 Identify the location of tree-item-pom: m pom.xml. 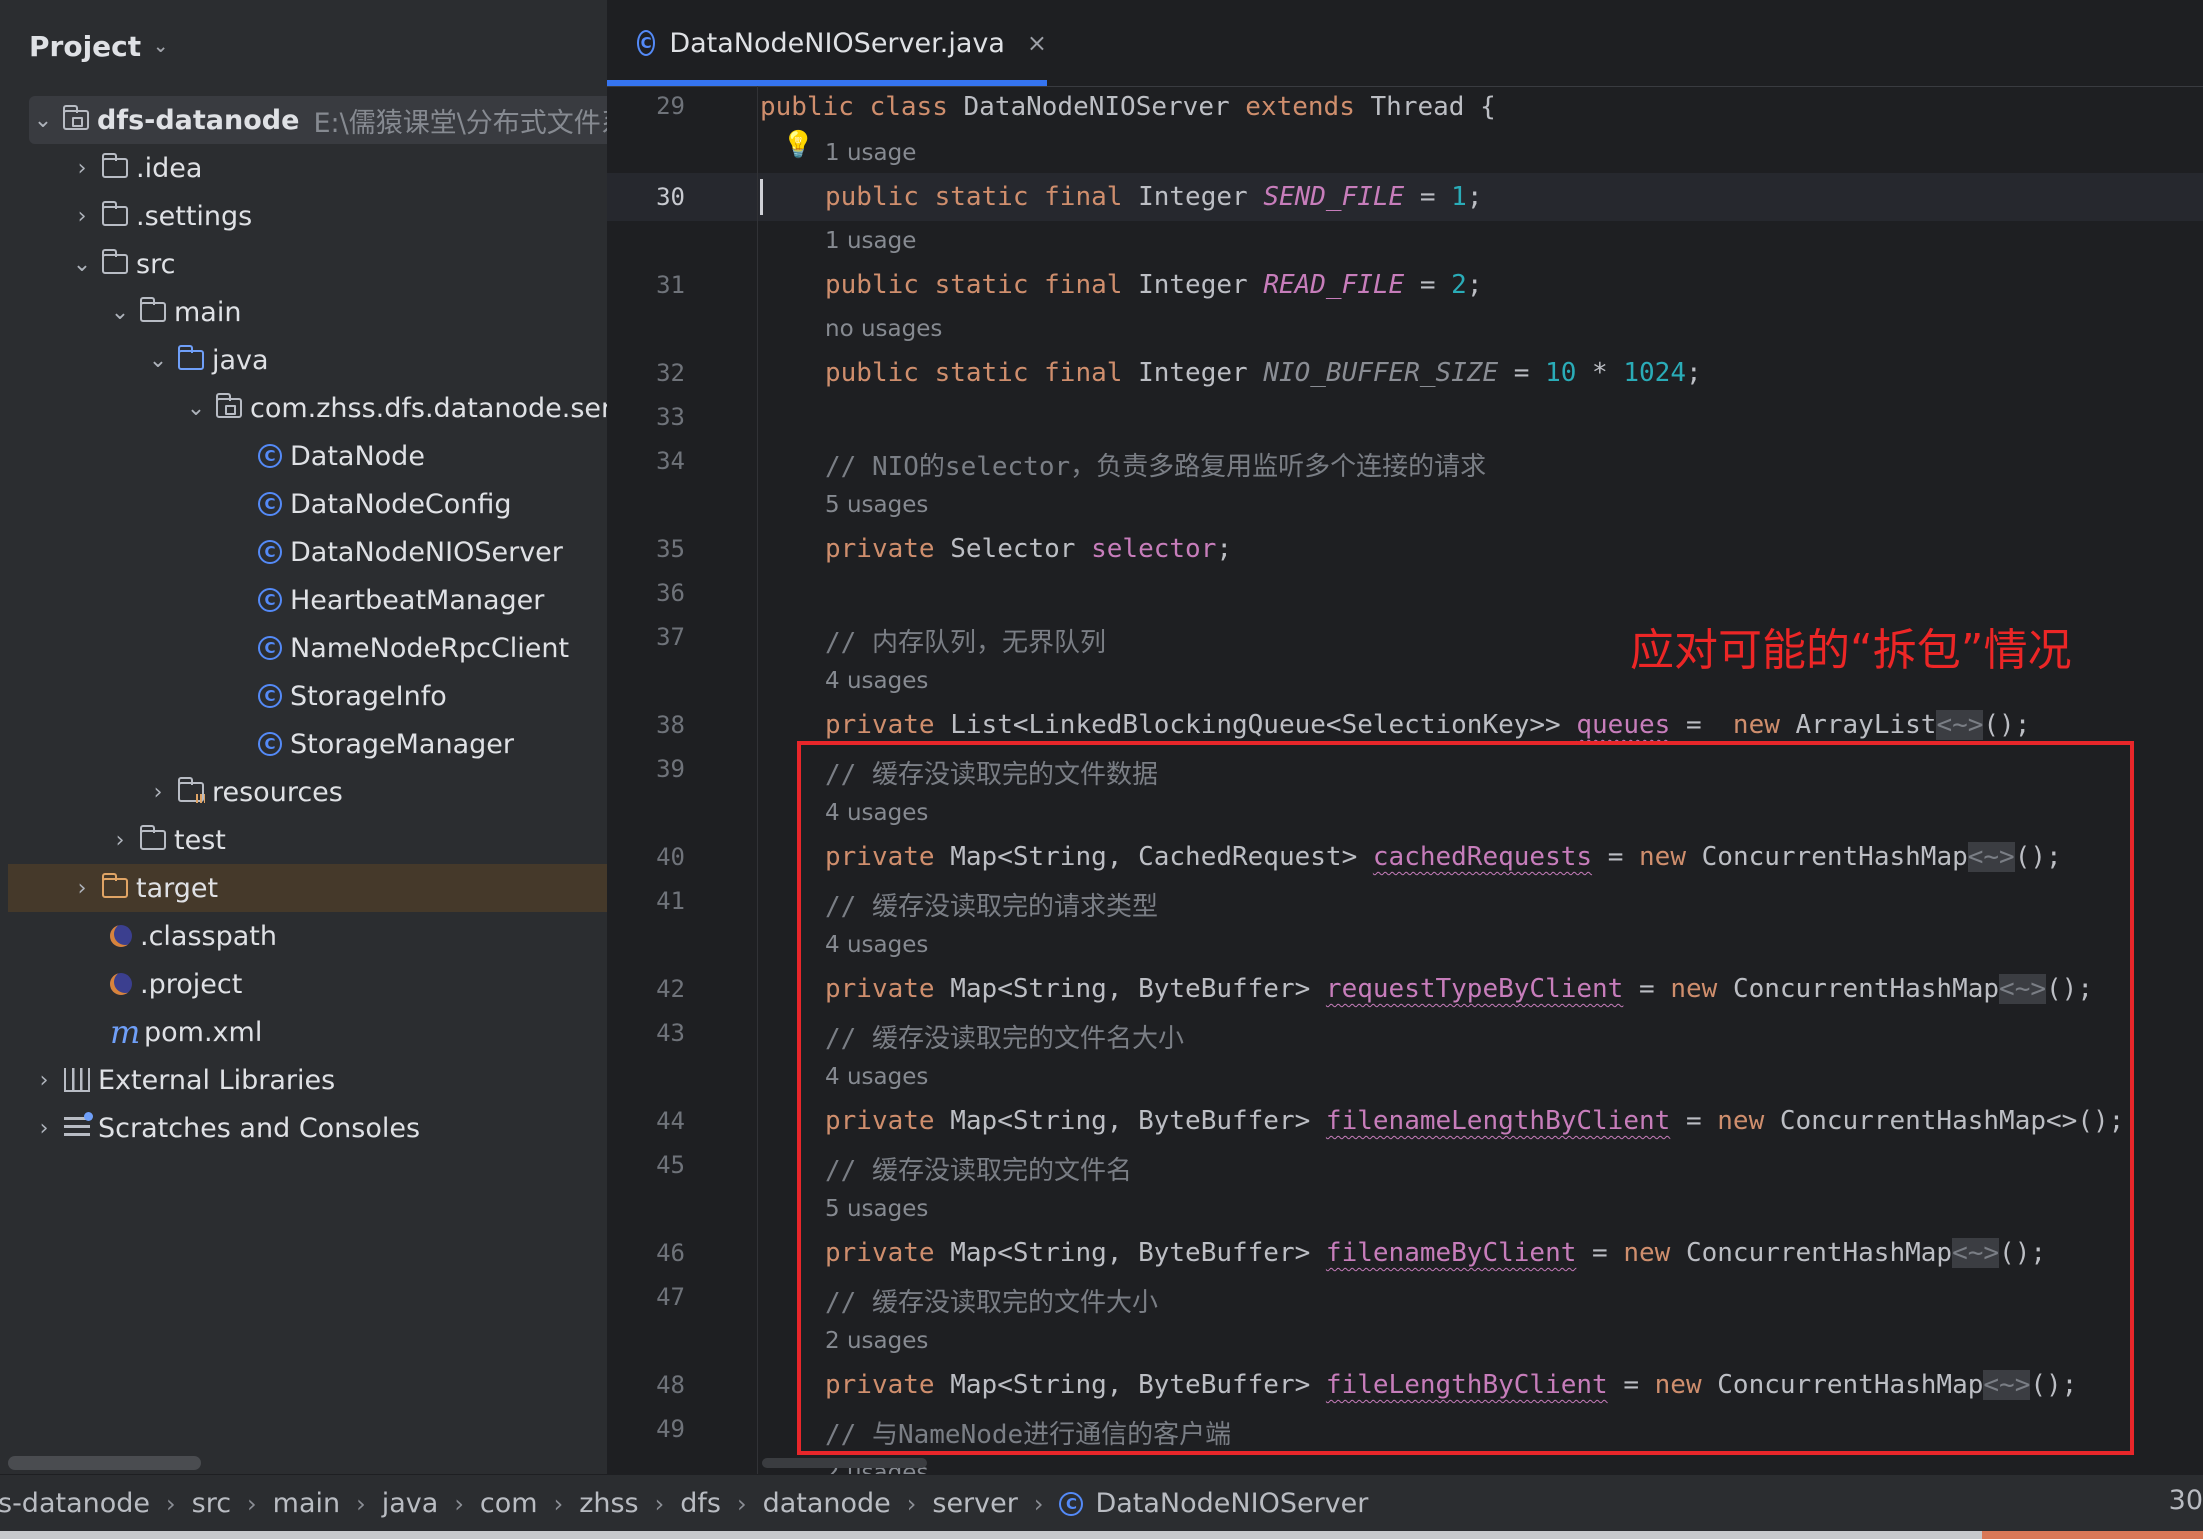
(303, 1032).